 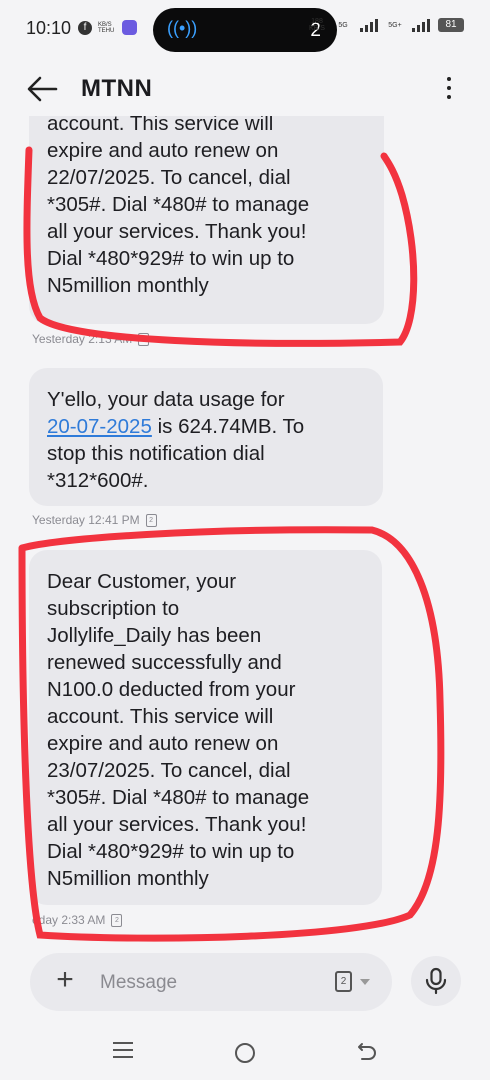 I want to click on sim-selector: 2, so click(x=352, y=981).